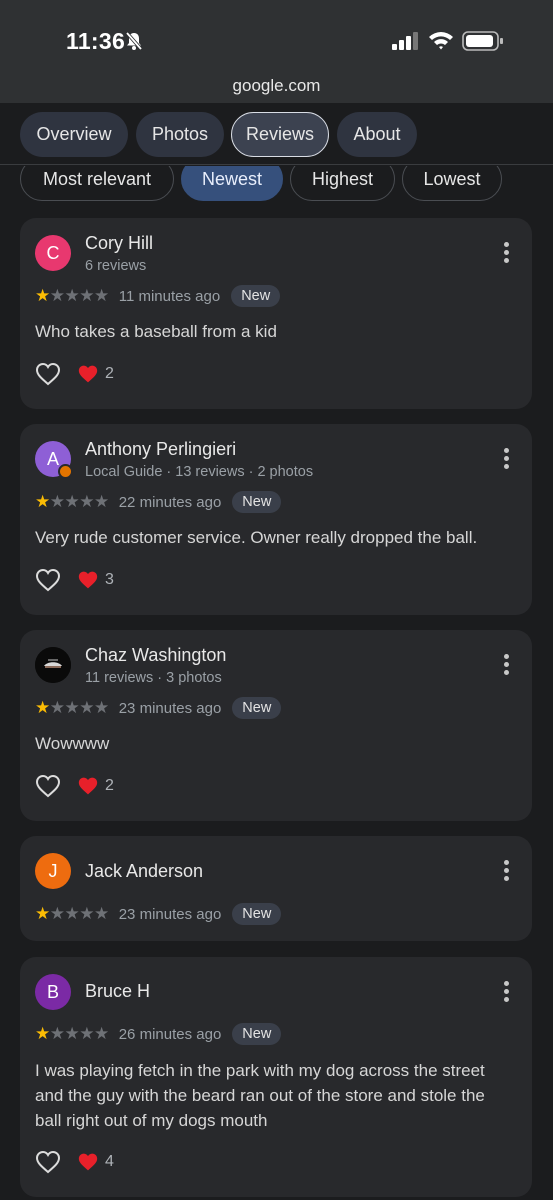  I want to click on avatar: J, so click(53, 871).